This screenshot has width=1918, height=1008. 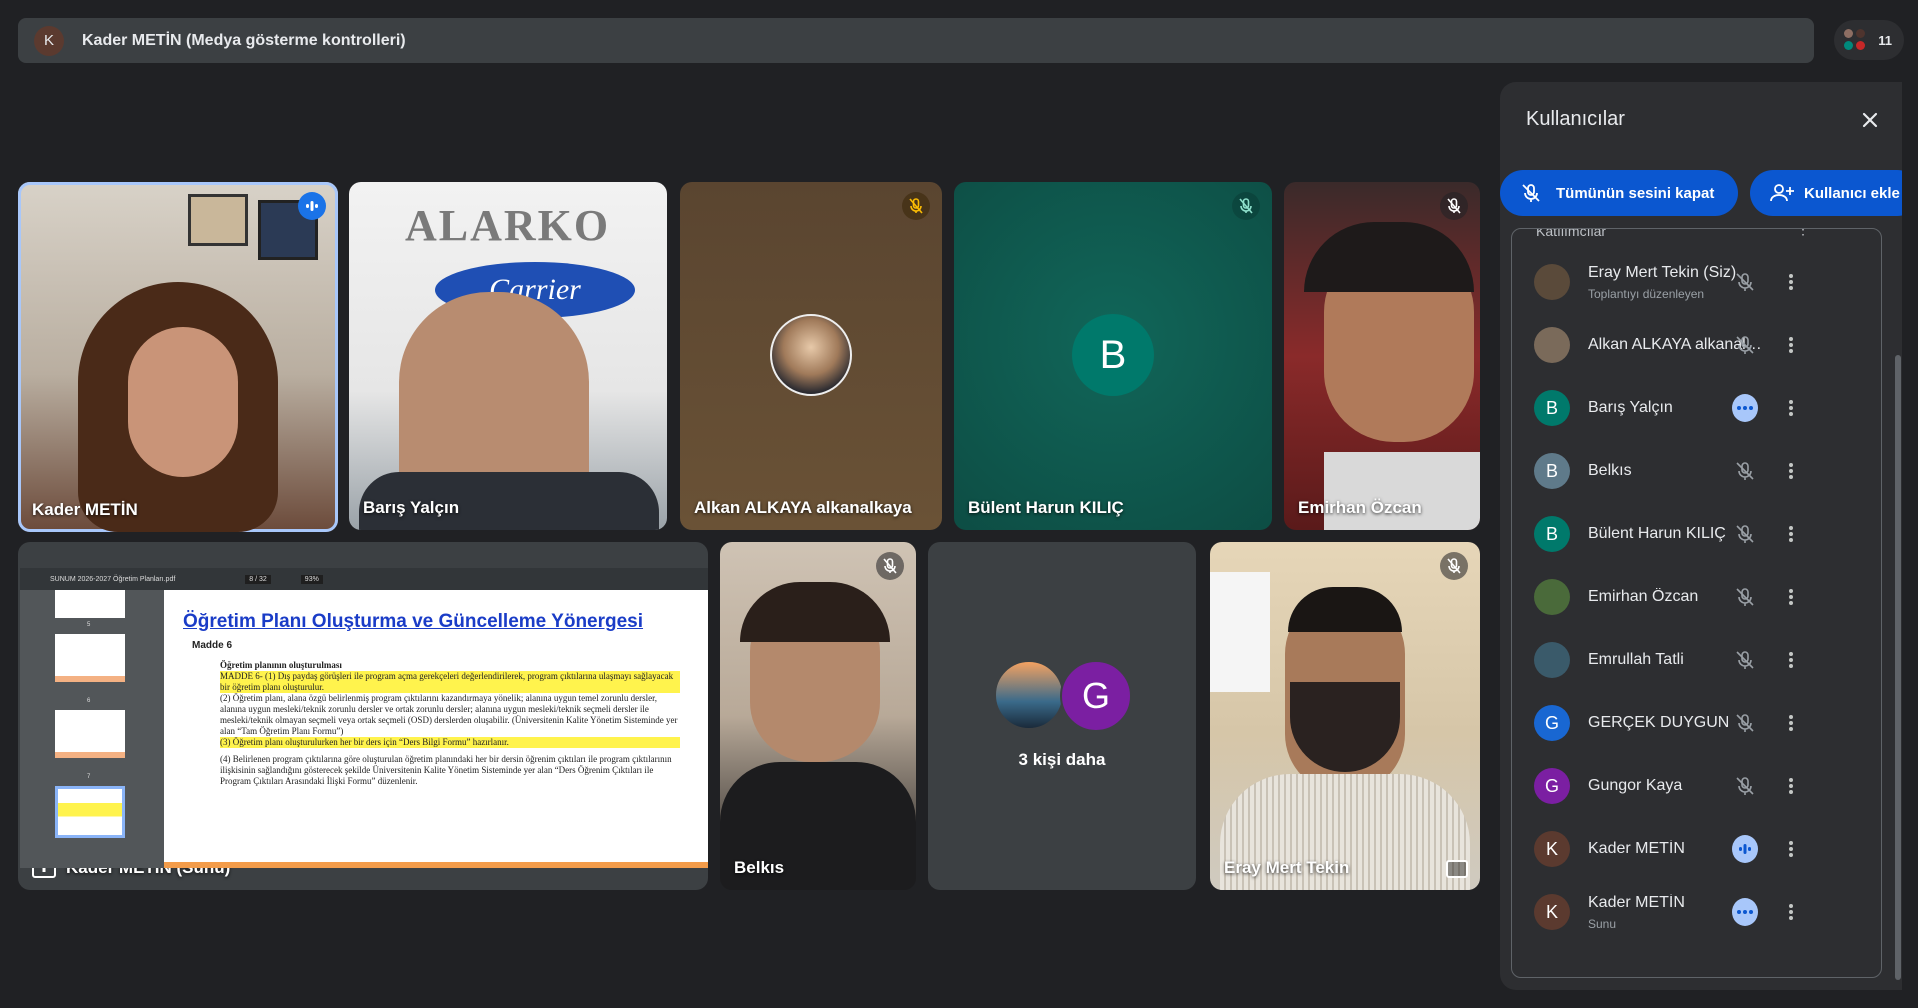 I want to click on participant-role: Sunu, so click(x=1602, y=924).